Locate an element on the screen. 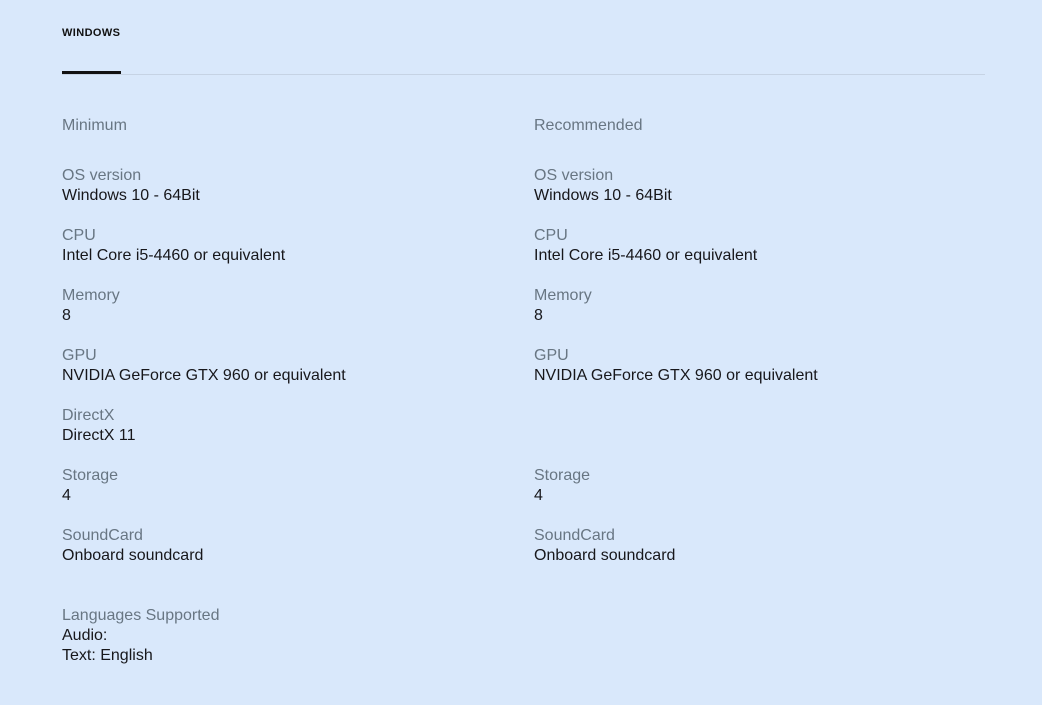 The image size is (1042, 705). languages-label: Languages Supported is located at coordinates (141, 615).